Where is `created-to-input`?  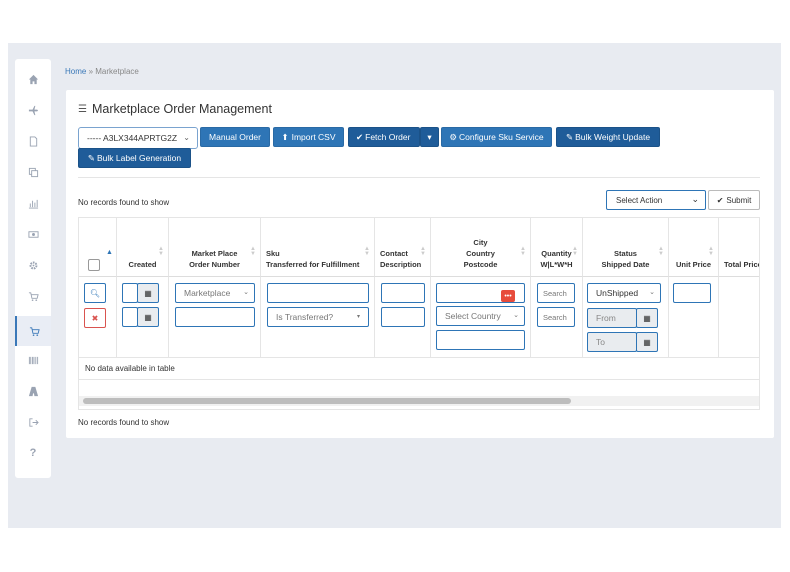 created-to-input is located at coordinates (130, 317).